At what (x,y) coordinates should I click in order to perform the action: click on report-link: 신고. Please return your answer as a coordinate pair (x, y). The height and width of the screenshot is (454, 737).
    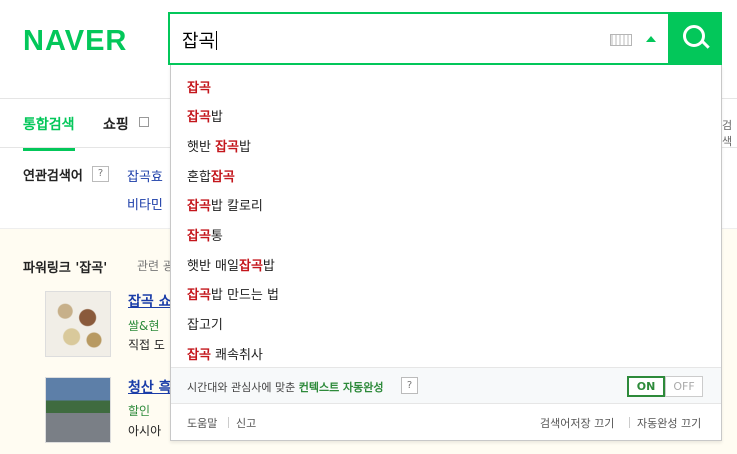
    Looking at the image, I should click on (246, 423).